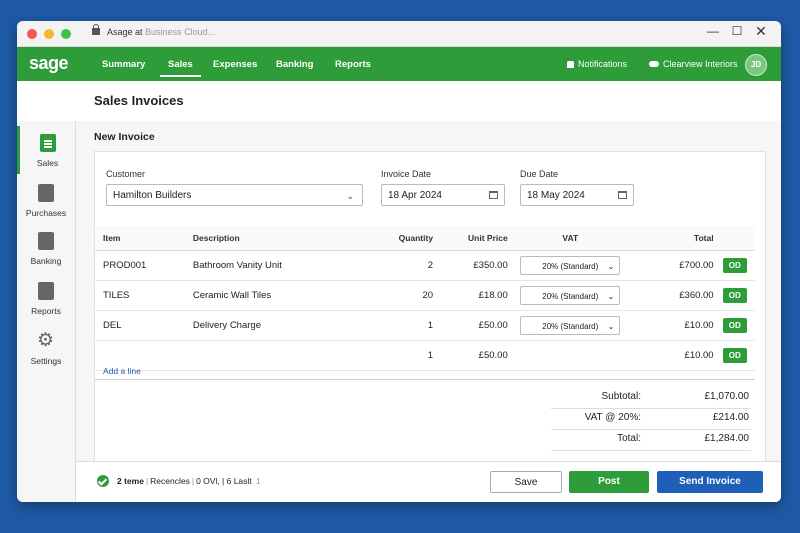 The image size is (800, 533). I want to click on save-button: Save, so click(526, 482).